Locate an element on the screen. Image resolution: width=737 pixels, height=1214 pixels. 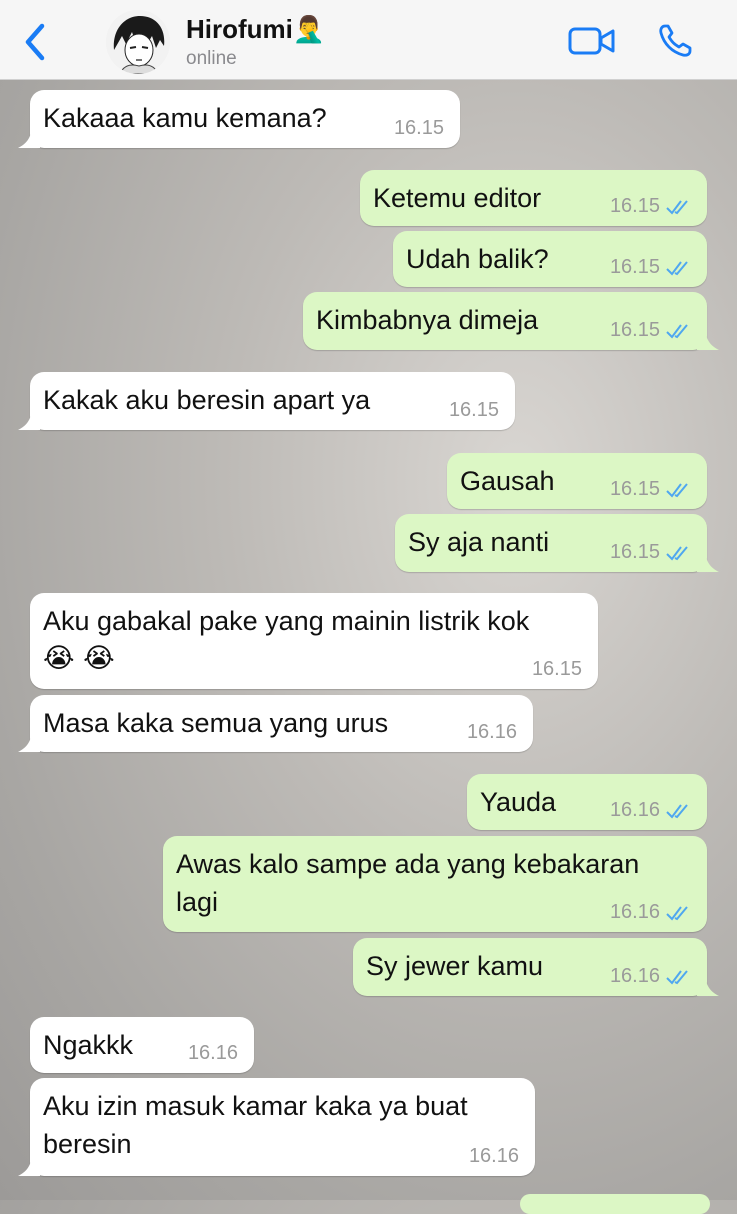
message-line: beresin is located at coordinates (87, 1144).